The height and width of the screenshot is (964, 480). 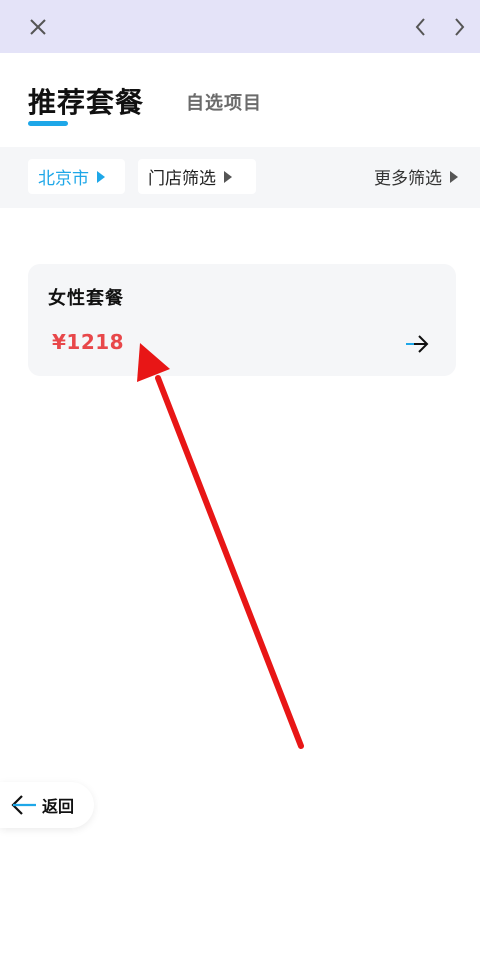 I want to click on more-filters-button: 更多筛选, so click(x=416, y=176).